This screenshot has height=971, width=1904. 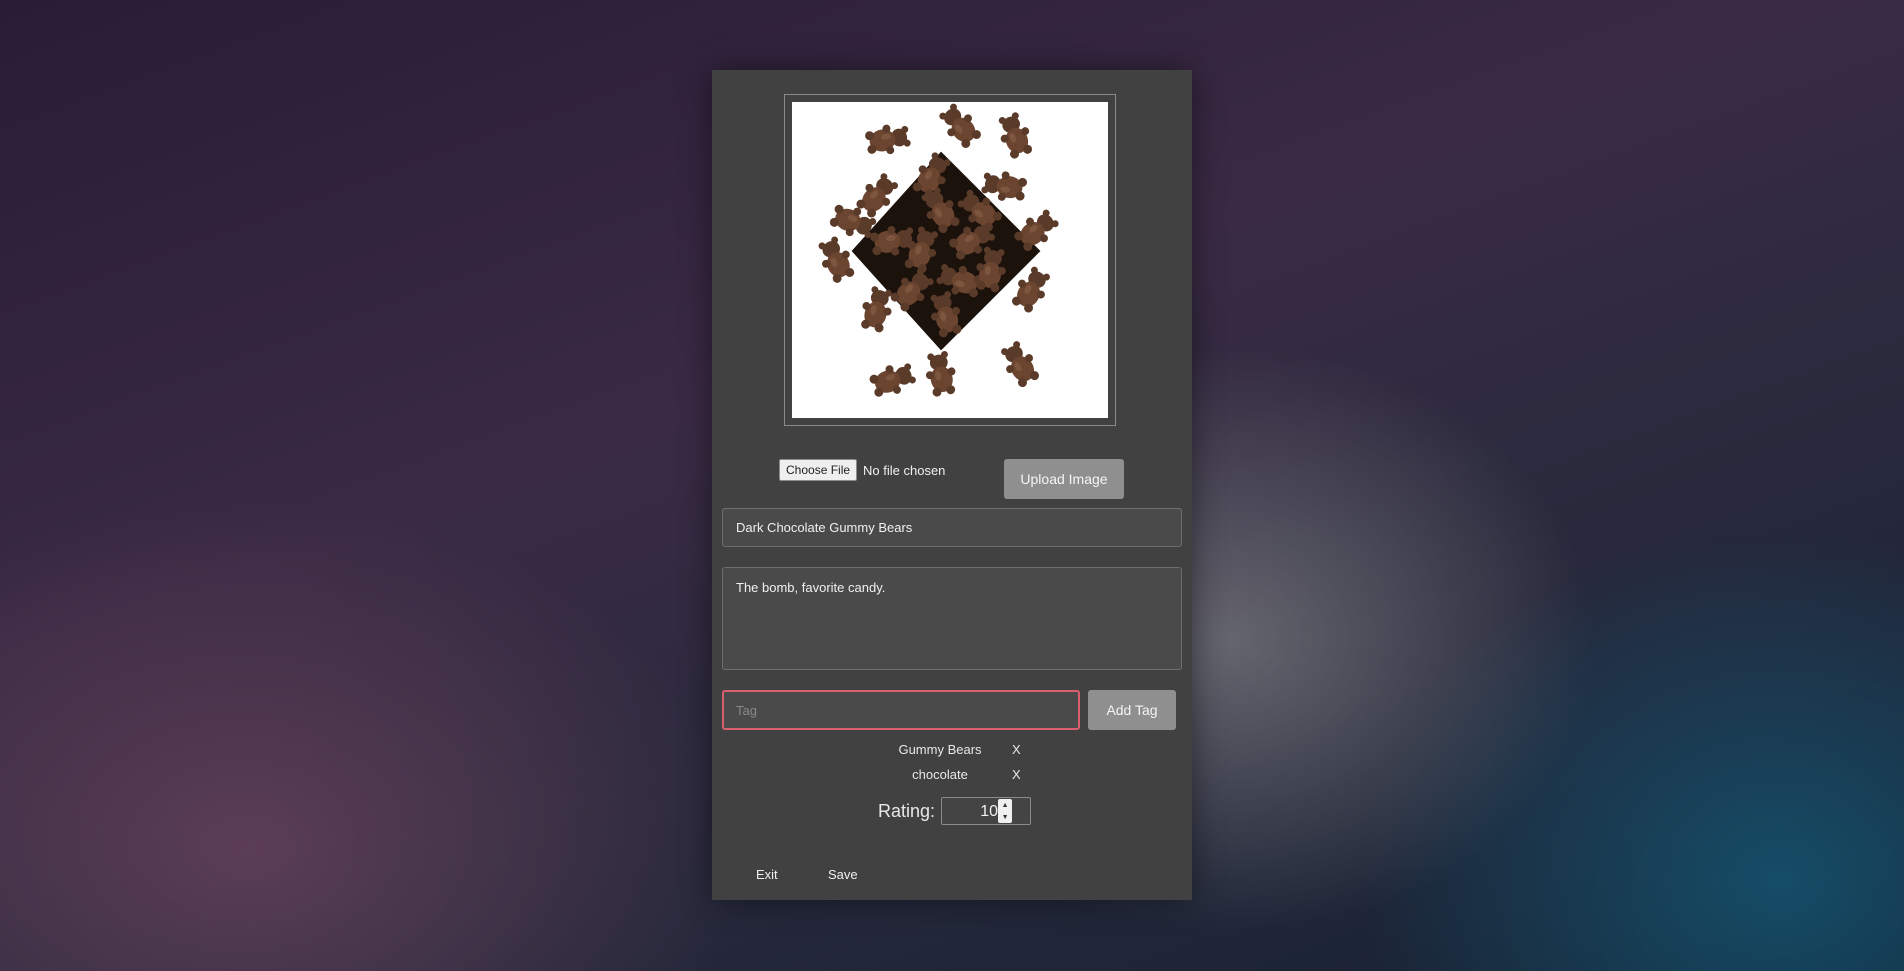 I want to click on upload-image-button: Upload Image, so click(x=1064, y=479).